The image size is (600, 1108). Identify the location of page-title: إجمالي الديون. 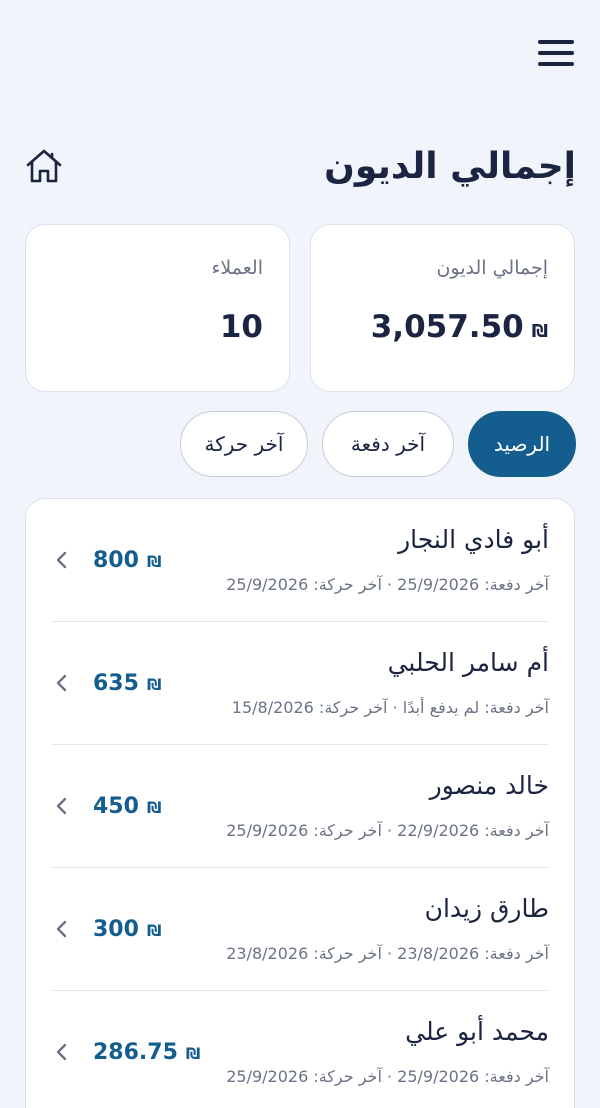
(450, 166).